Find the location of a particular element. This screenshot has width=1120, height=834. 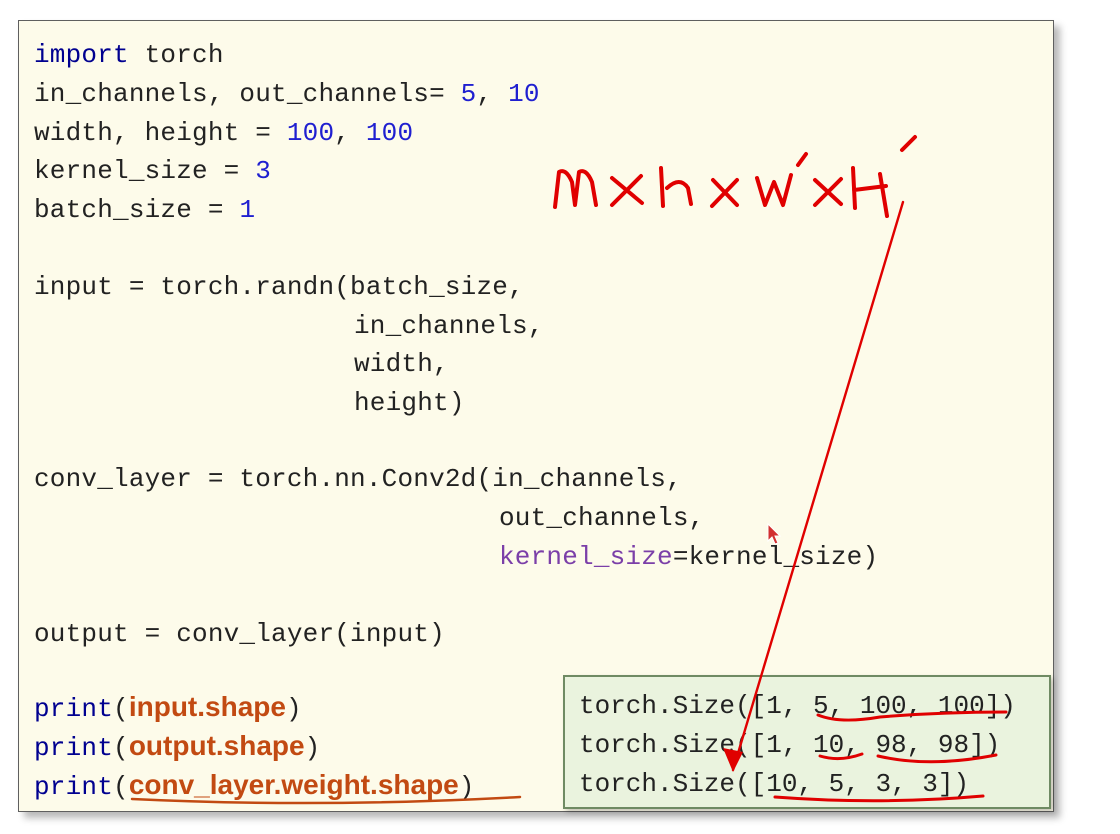

print-input-shape: input.shape is located at coordinates (207, 706).